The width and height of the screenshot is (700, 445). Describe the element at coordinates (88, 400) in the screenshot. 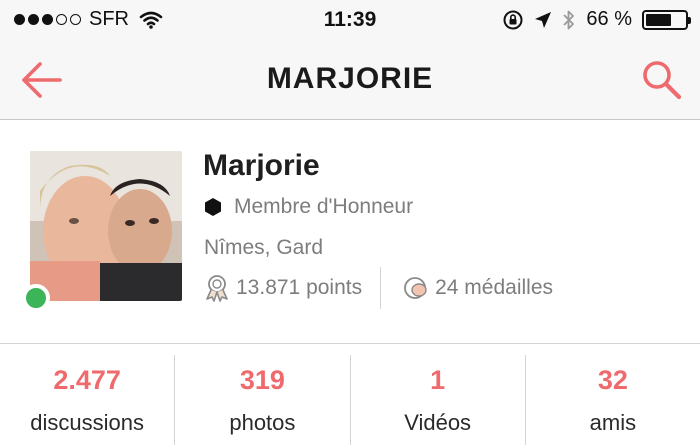

I see `counter-discussions: 2.477 discussions` at that location.